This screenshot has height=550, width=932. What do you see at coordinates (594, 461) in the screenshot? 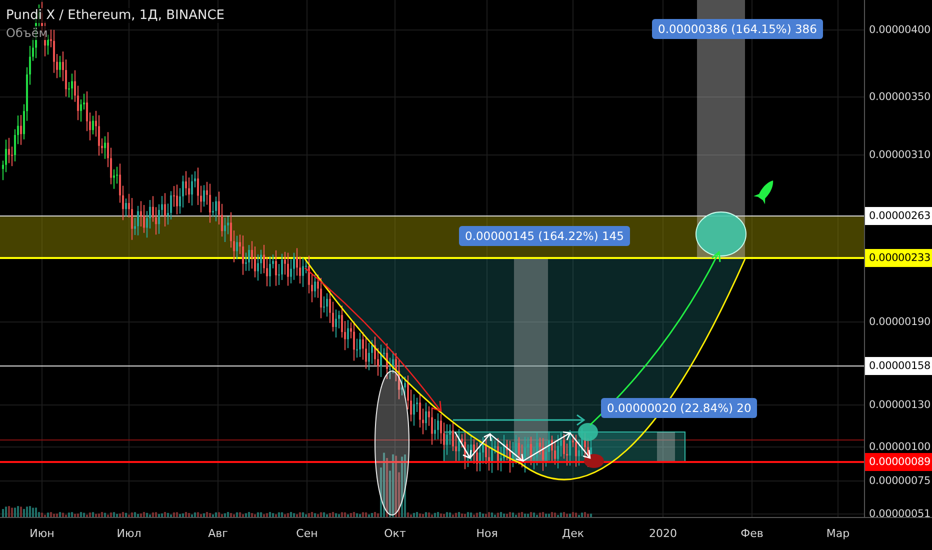
I see `stop-circle` at bounding box center [594, 461].